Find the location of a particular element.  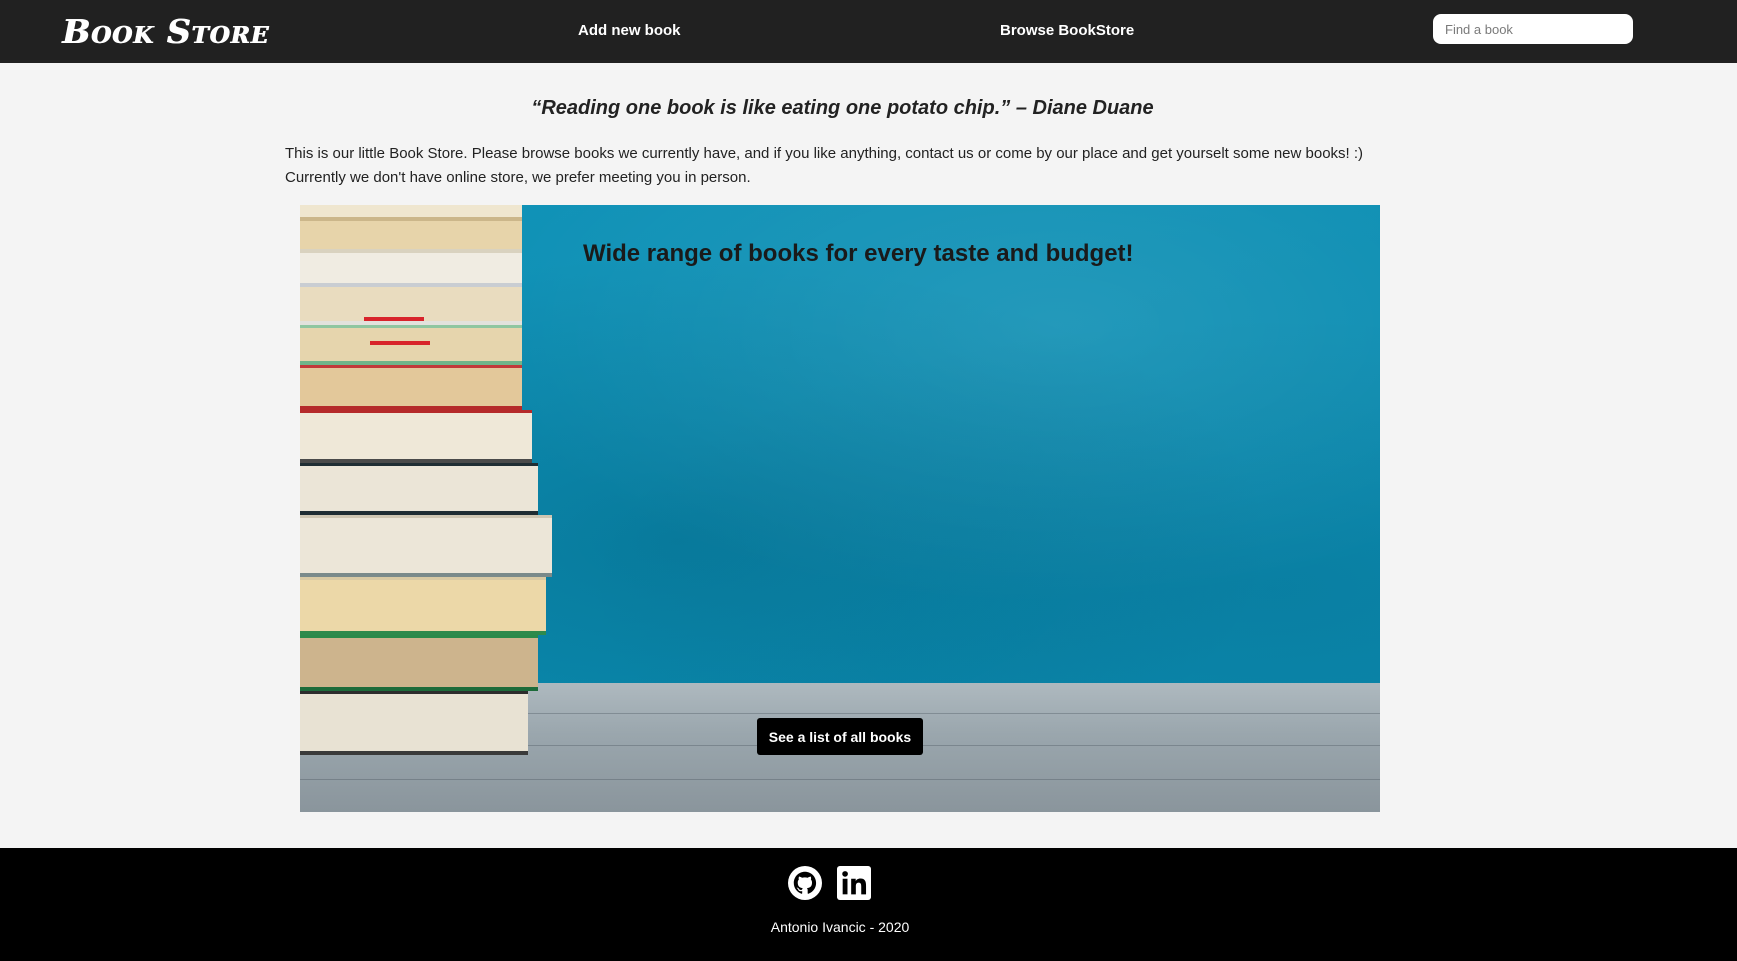

linkedin-icon is located at coordinates (854, 883).